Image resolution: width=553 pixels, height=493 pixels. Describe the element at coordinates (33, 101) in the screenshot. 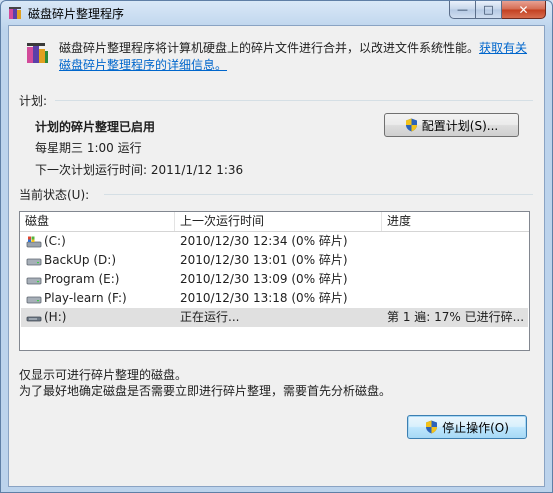

I see `schedule-group-label: 计划:` at that location.